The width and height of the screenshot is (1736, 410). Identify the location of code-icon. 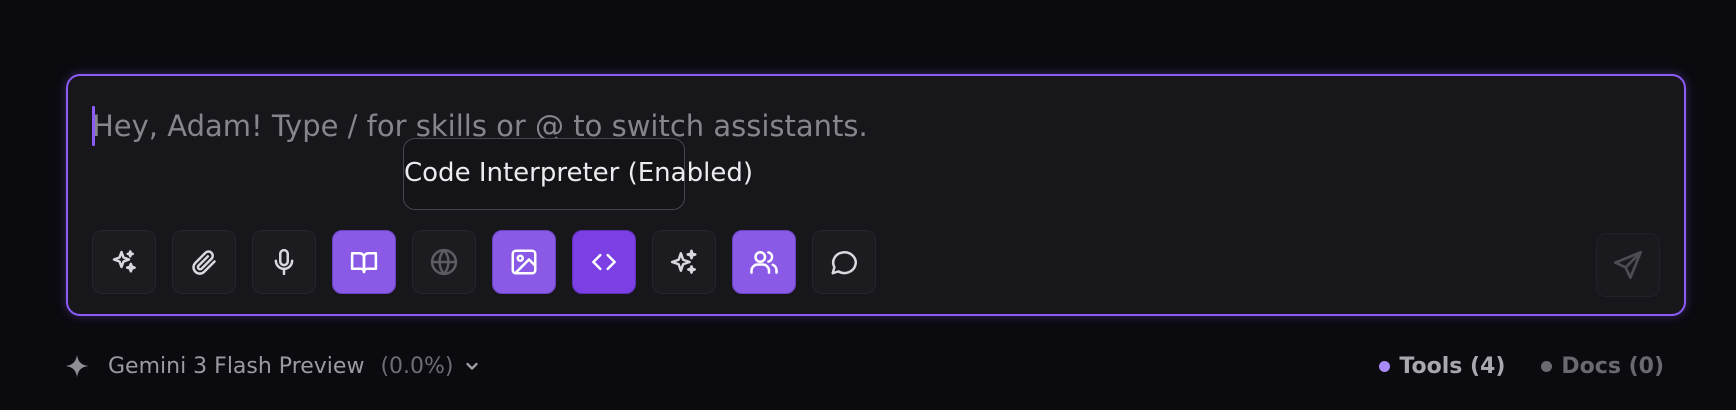
(604, 262).